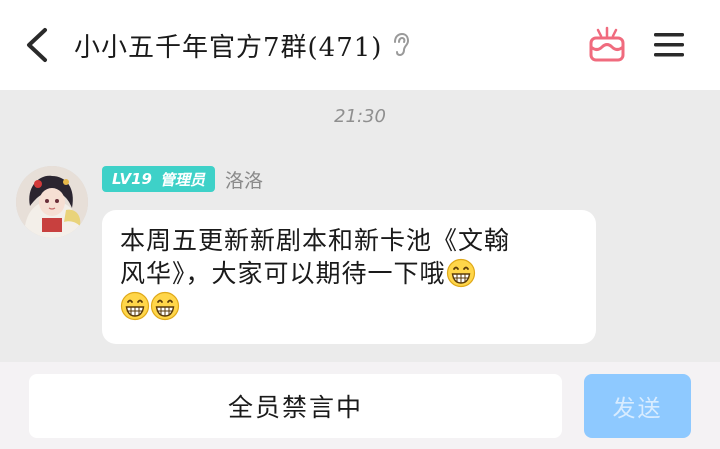 This screenshot has height=449, width=720. I want to click on message-meta: LV19 管理员 洛洛, so click(182, 179).